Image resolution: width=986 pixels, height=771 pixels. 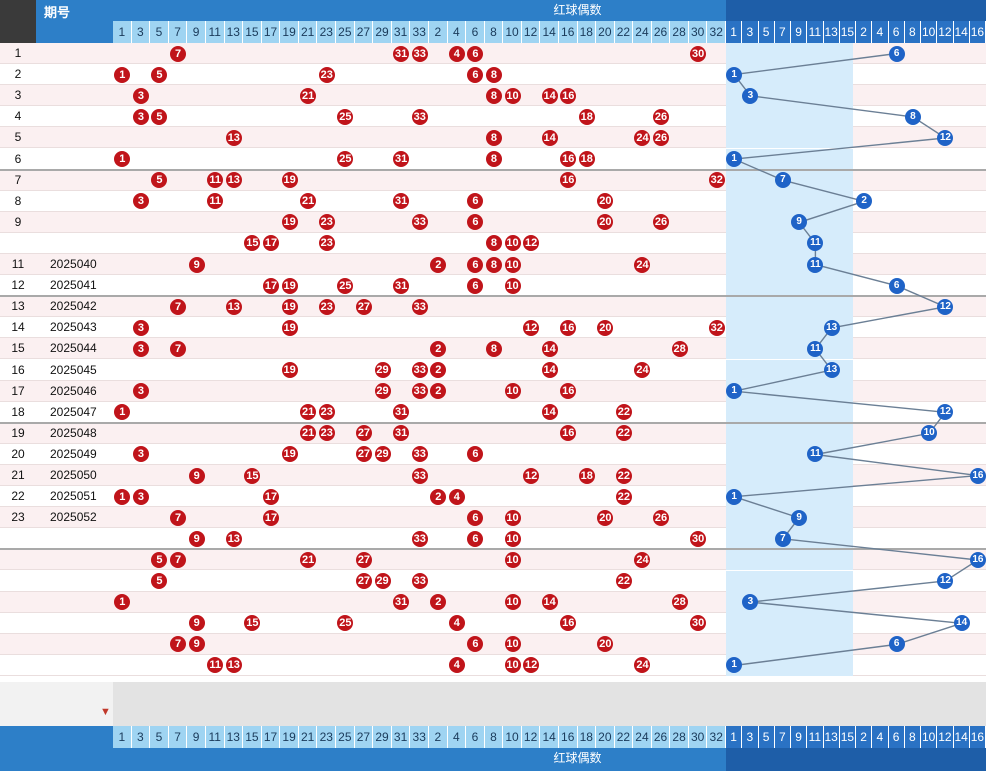 What do you see at coordinates (912, 116) in the screenshot?
I see `blue-ball: 8` at bounding box center [912, 116].